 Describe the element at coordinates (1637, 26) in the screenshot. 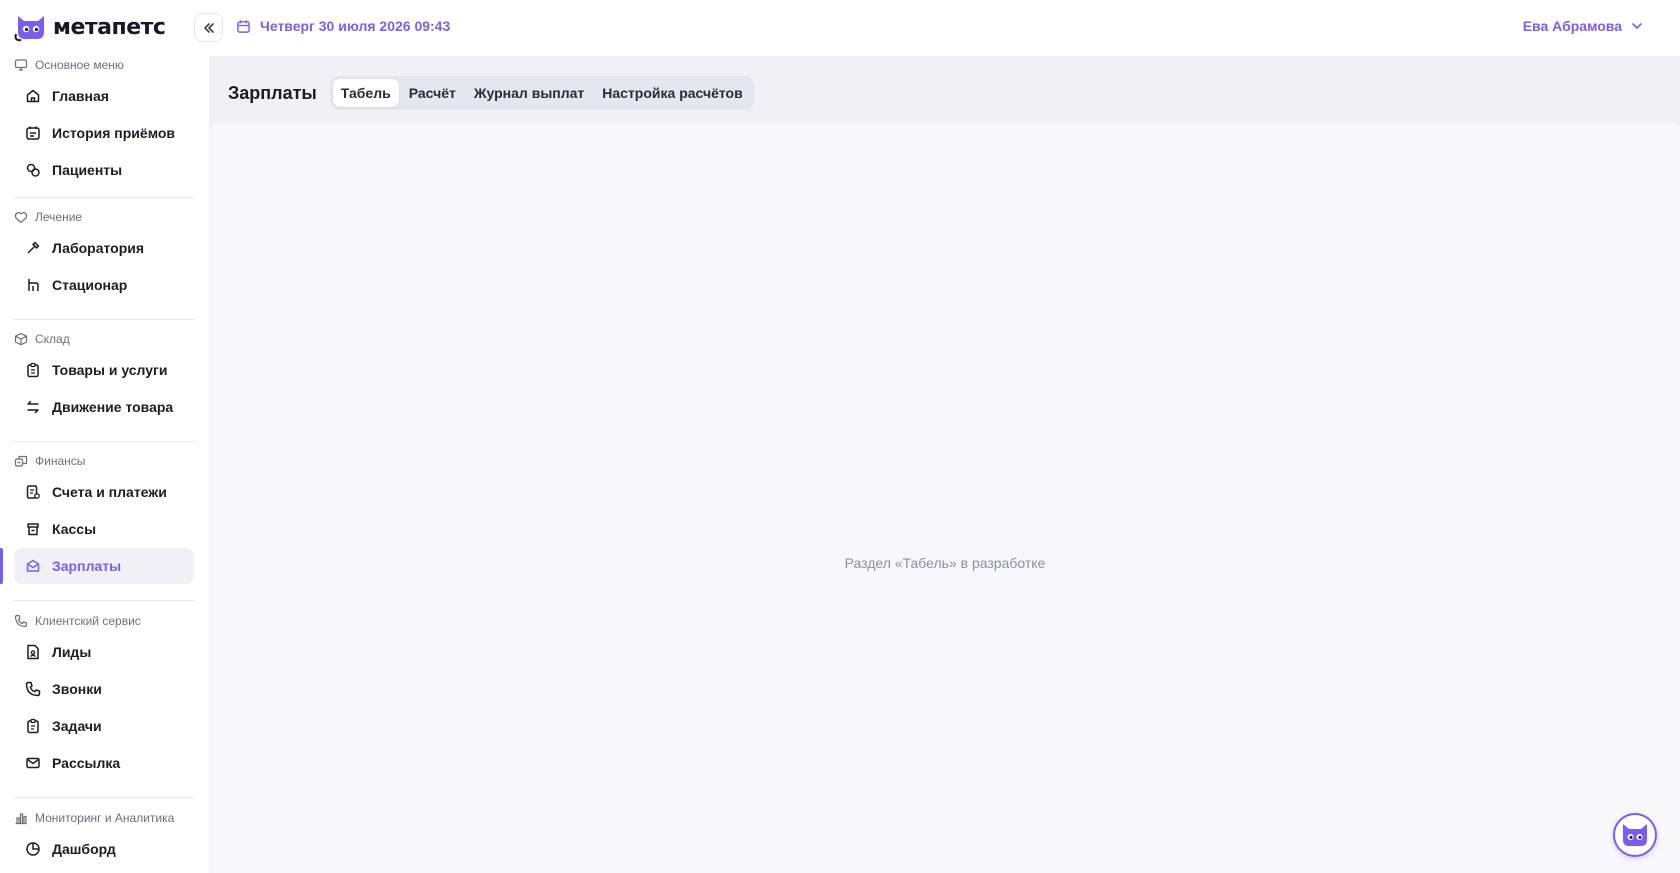

I see `chevron-down-icon` at that location.